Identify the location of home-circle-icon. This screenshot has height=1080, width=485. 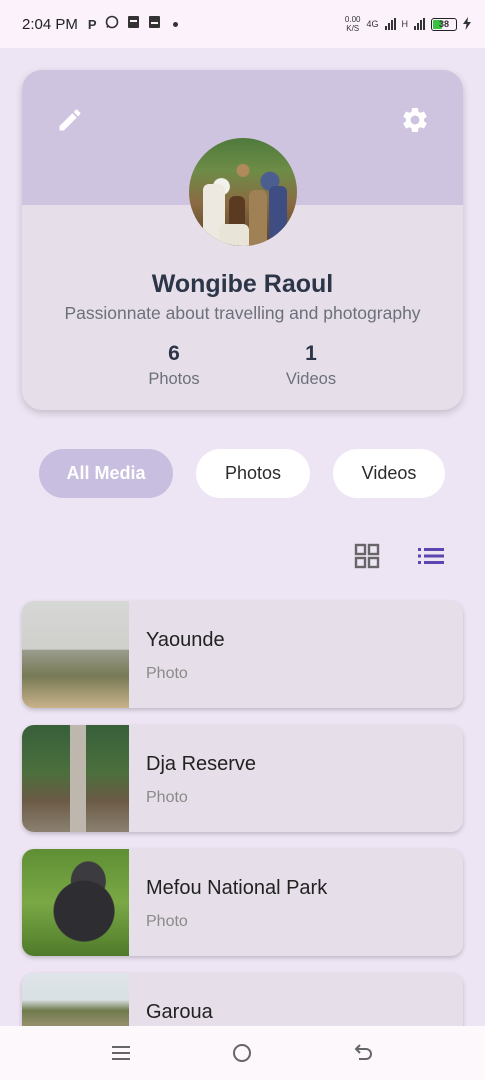
(242, 1053).